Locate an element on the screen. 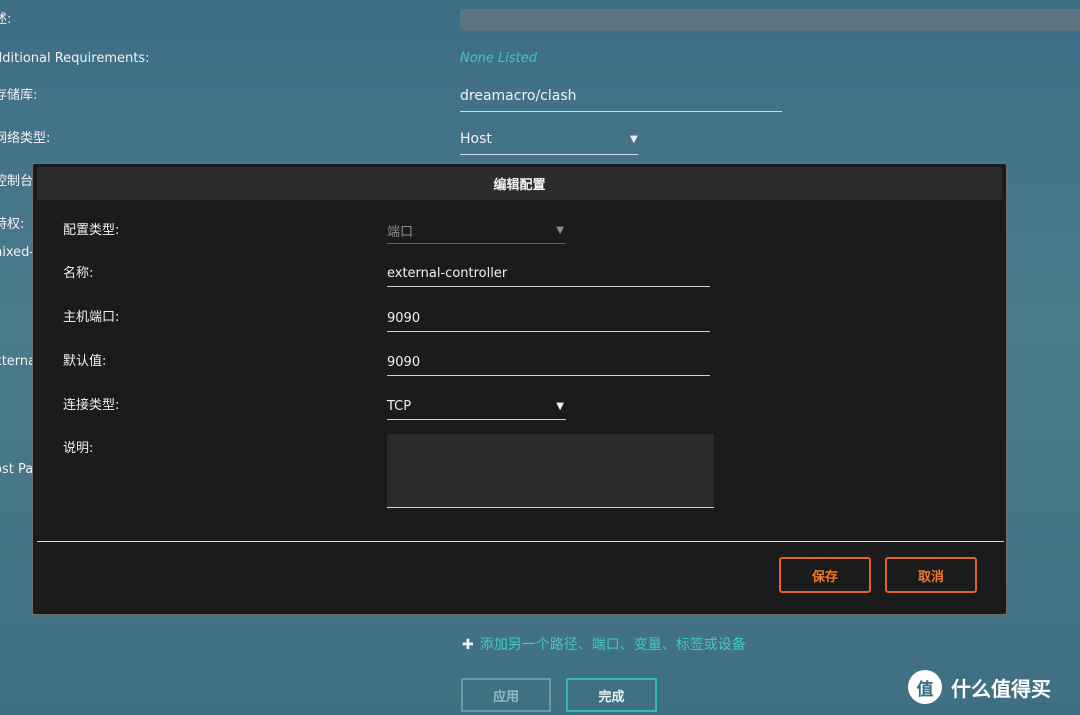  repository-label: 存储库: is located at coordinates (19, 95).